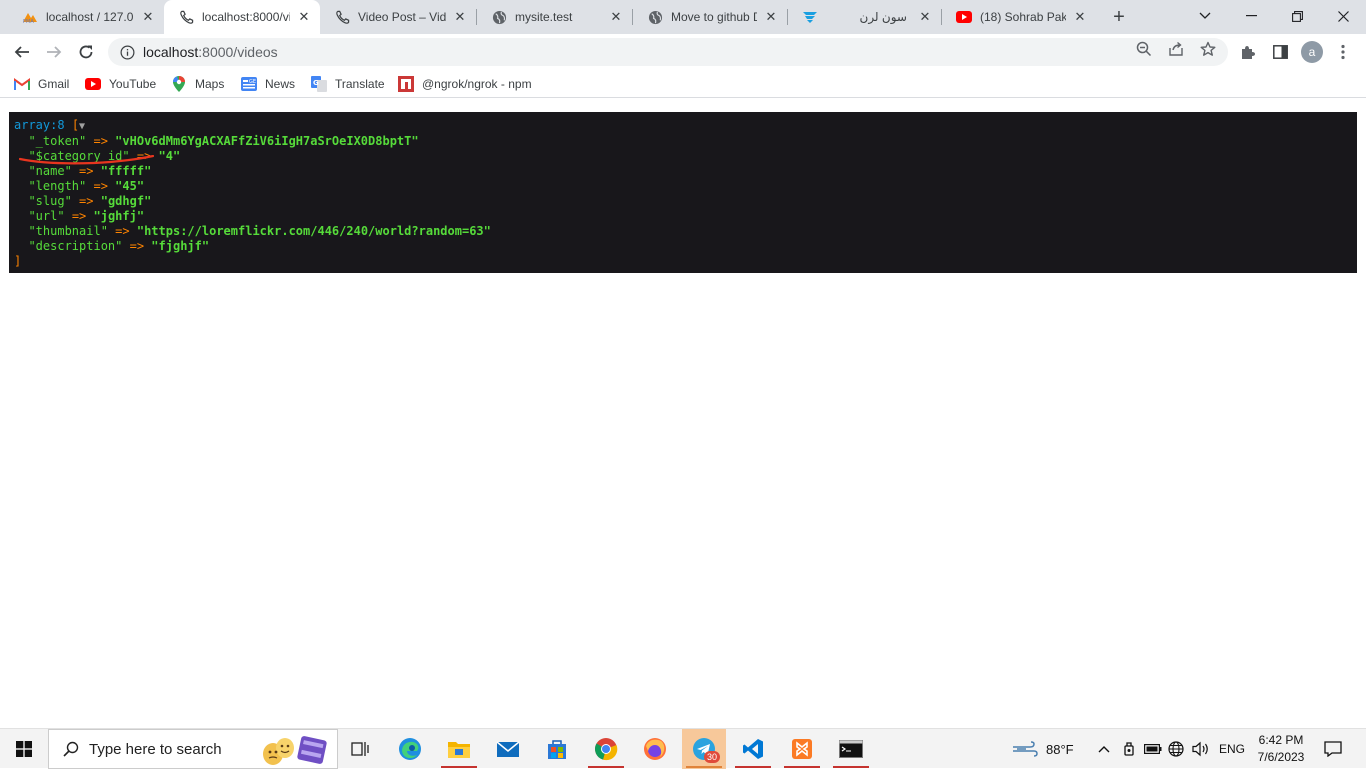  I want to click on menu-button, so click(1343, 52).